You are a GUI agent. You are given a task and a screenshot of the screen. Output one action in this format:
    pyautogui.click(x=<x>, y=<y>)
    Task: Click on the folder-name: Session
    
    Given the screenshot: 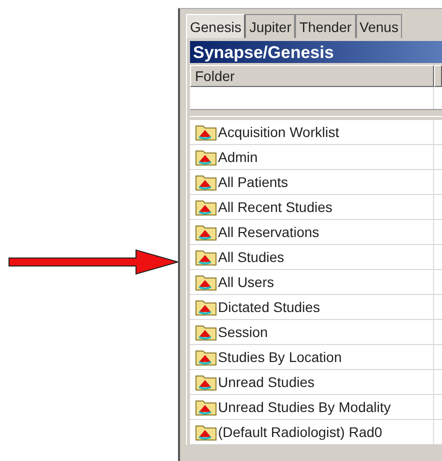 What is the action you would take?
    pyautogui.click(x=243, y=332)
    